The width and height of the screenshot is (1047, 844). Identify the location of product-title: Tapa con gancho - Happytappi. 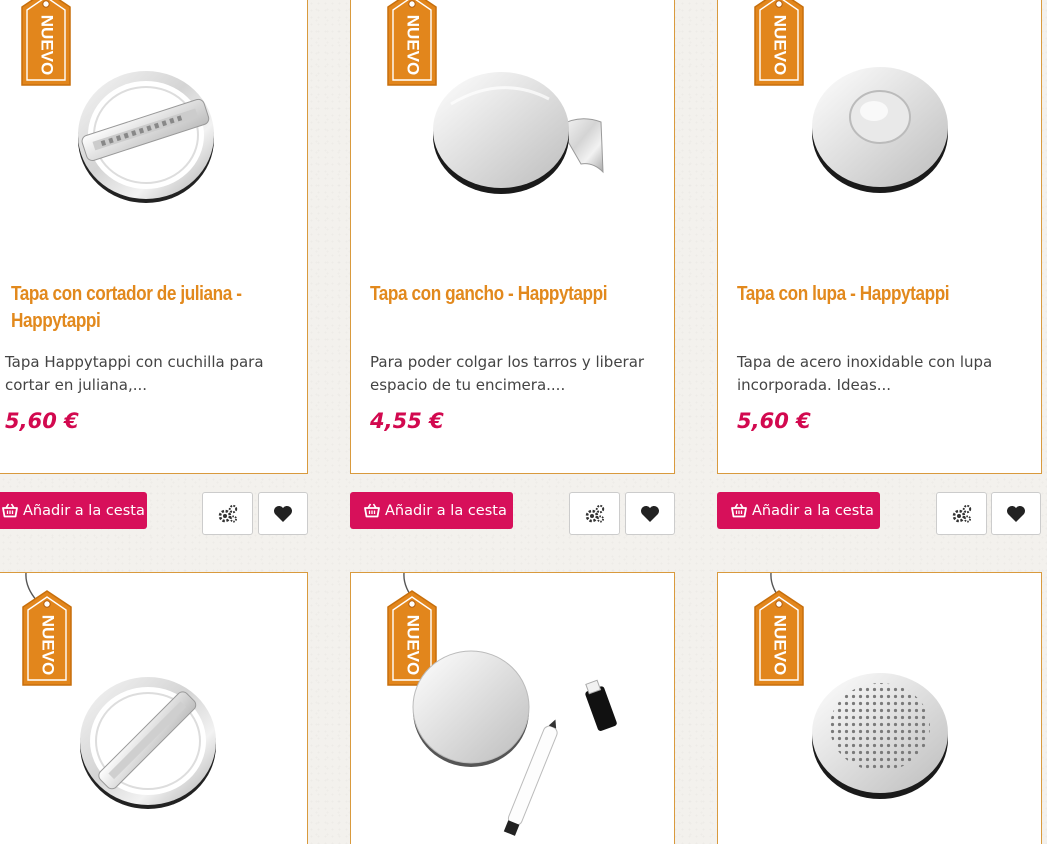
(516, 294).